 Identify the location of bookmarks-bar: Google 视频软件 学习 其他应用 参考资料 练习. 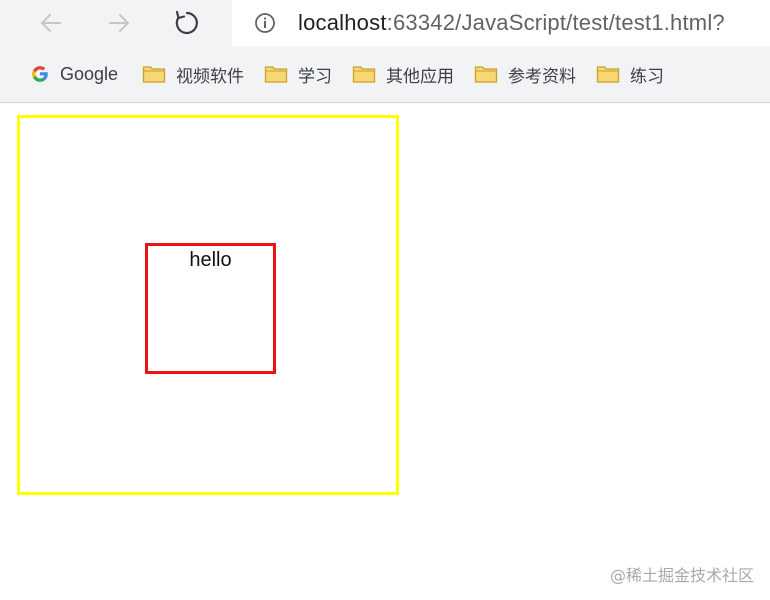
(385, 74).